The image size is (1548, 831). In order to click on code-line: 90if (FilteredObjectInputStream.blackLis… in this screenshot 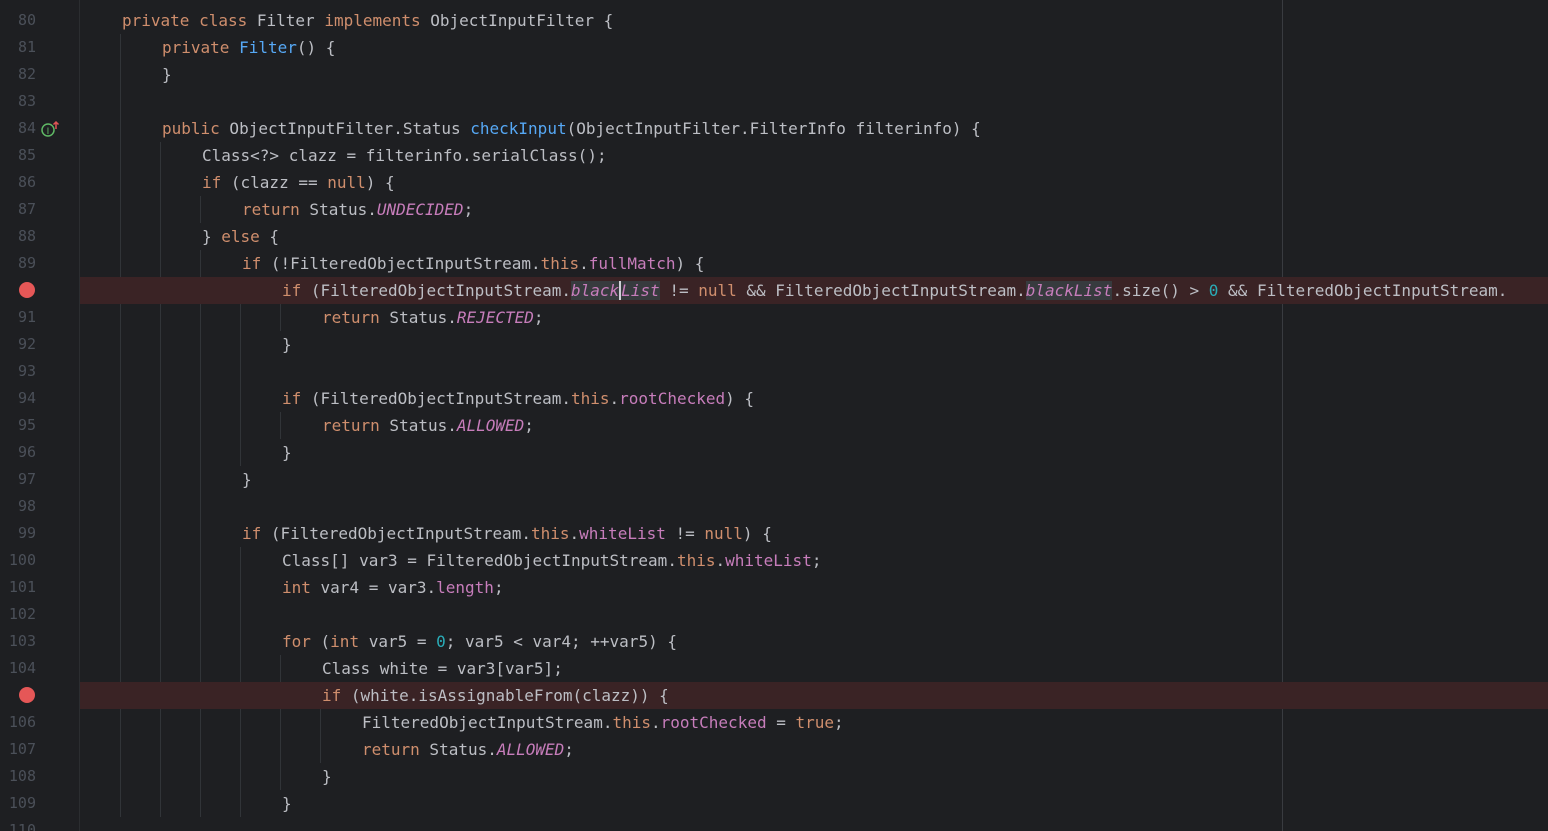, I will do `click(774, 290)`.